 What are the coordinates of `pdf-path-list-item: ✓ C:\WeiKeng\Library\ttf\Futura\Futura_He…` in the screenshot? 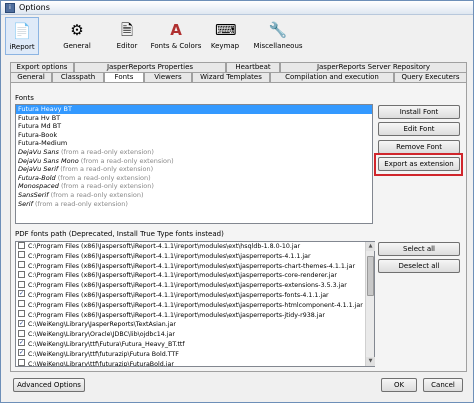 It's located at (195, 344).